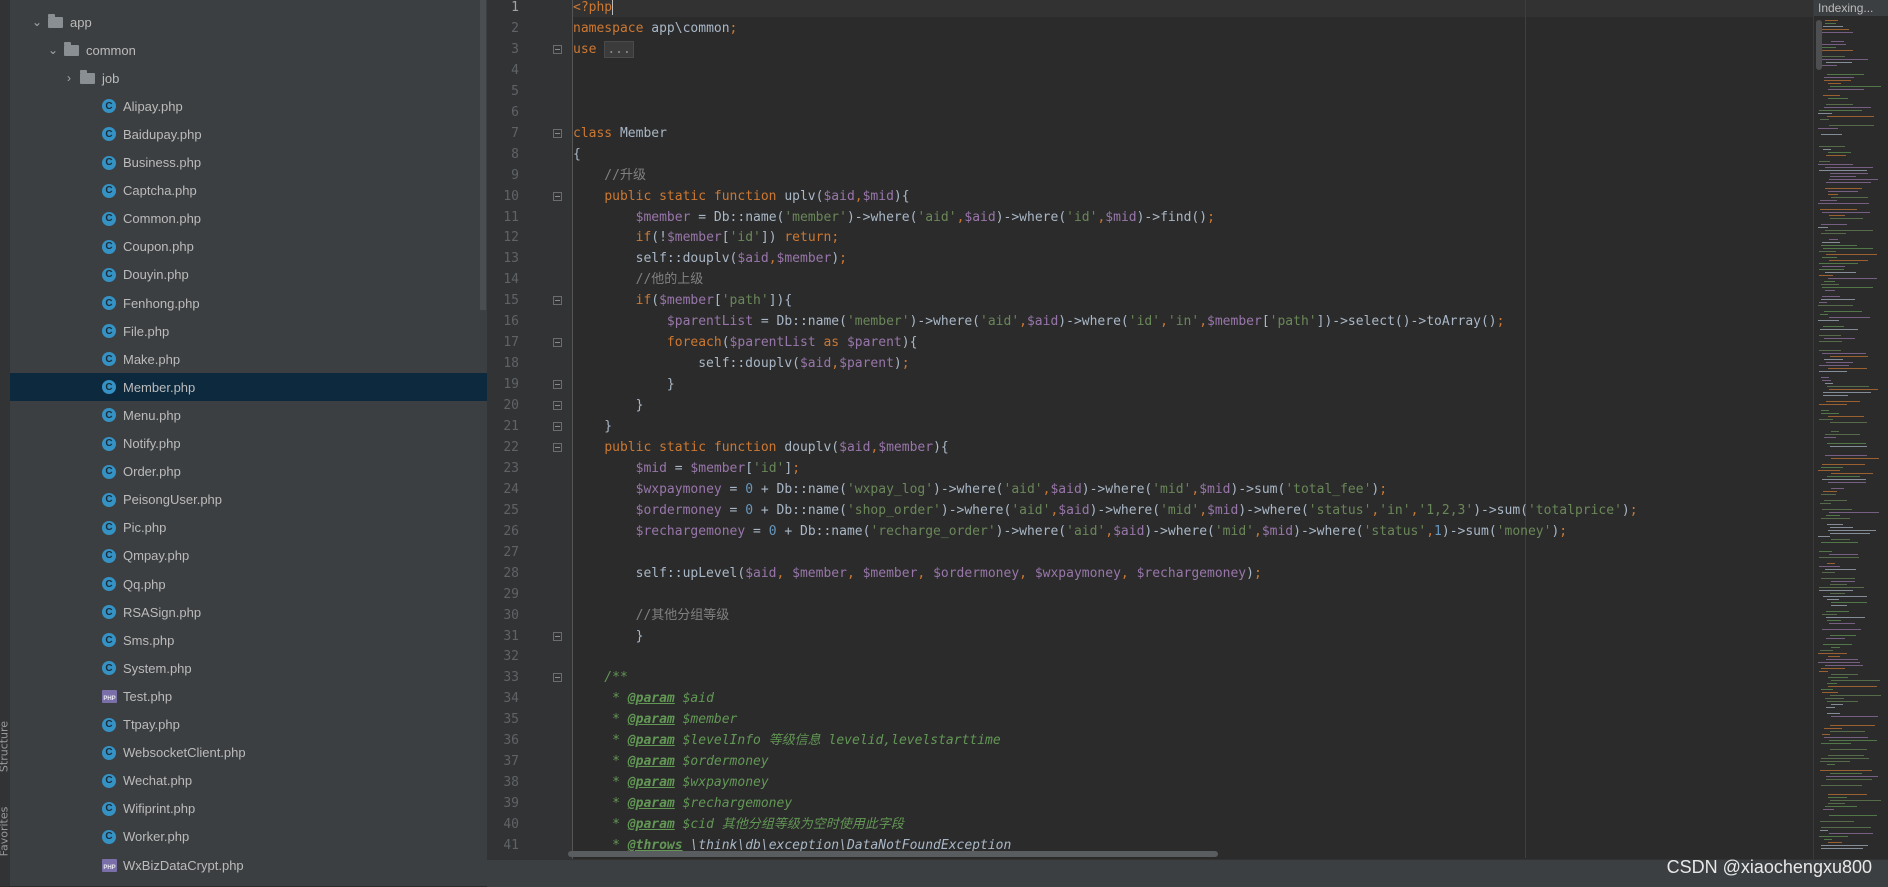 This screenshot has width=1888, height=887. I want to click on code-token: )->where(, so click(1093, 322).